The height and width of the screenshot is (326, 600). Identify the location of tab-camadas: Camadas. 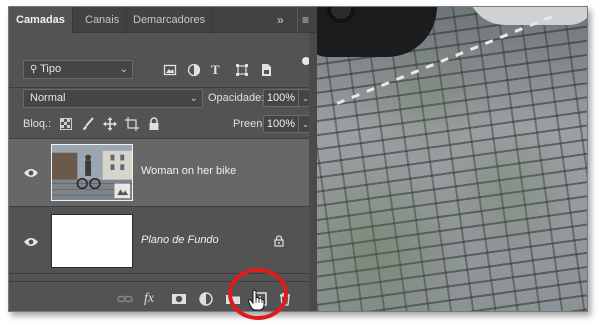
(41, 20).